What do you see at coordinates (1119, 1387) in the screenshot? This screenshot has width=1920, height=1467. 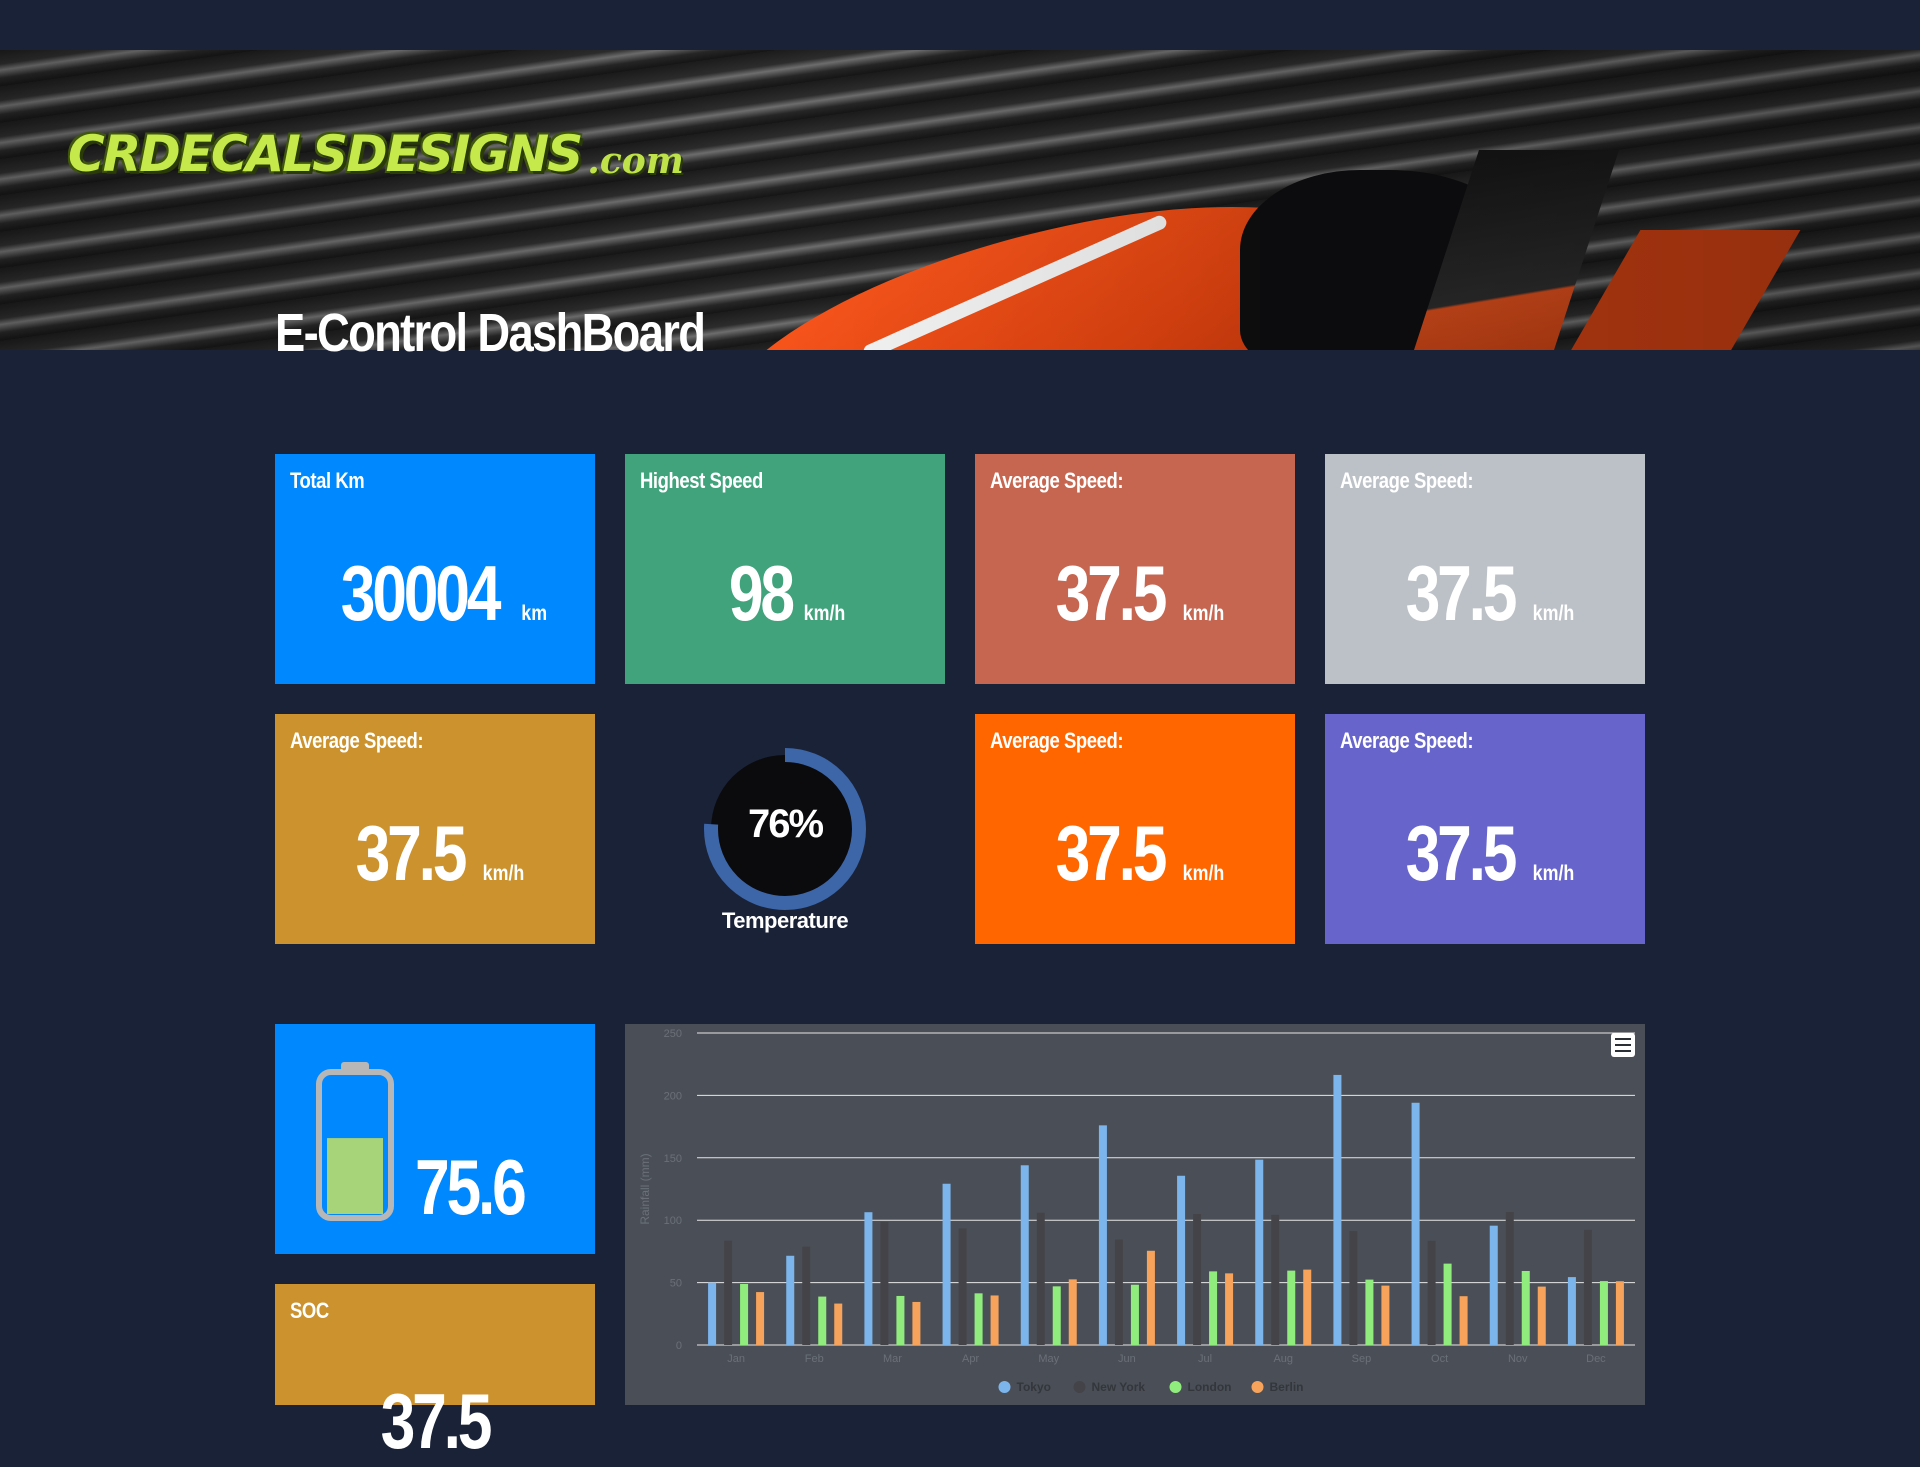 I see `legend-item: New York` at bounding box center [1119, 1387].